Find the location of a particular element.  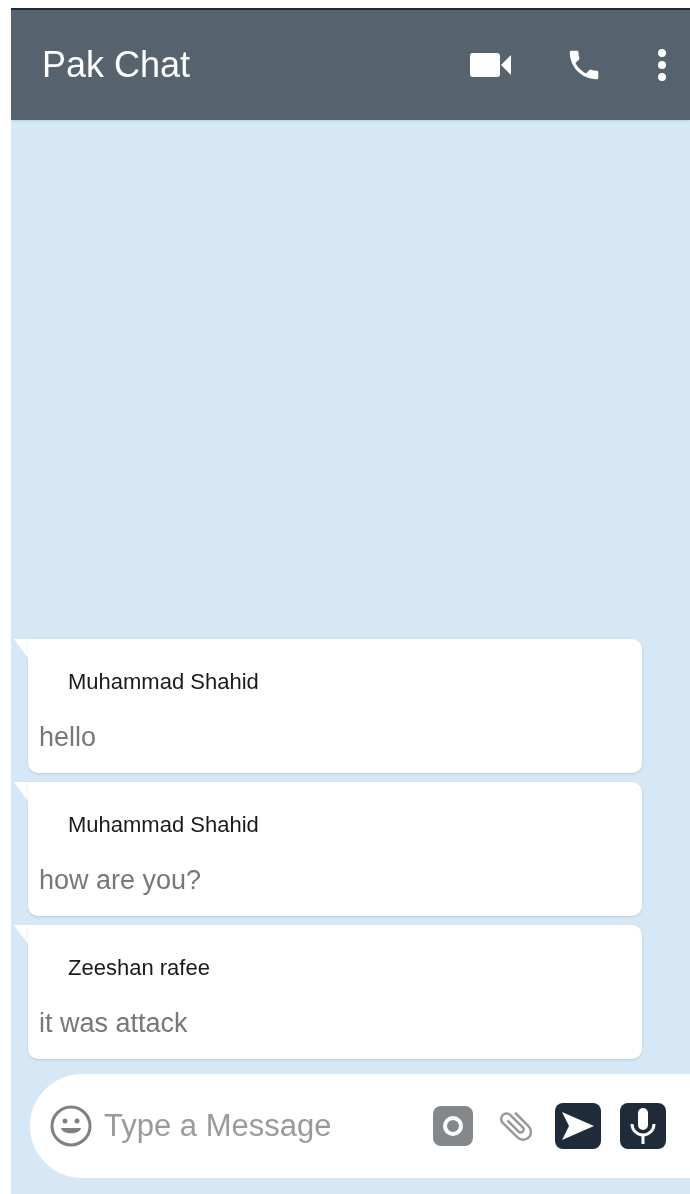

message-text: how are you? is located at coordinates (120, 880).